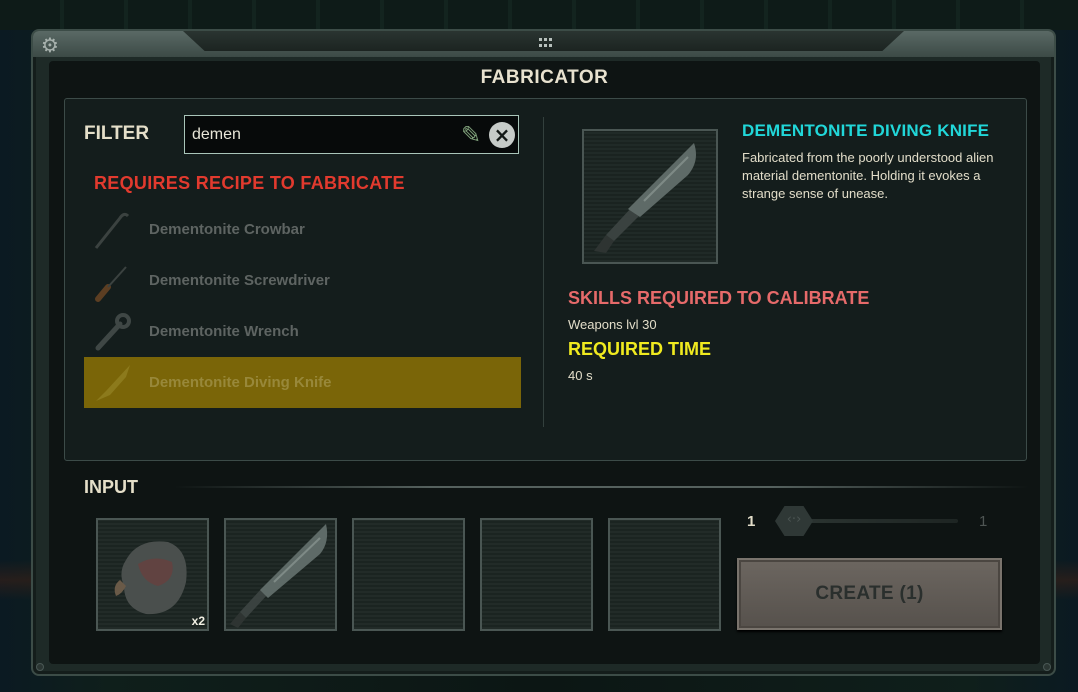 The height and width of the screenshot is (692, 1078). I want to click on quantity-max: 1, so click(983, 521).